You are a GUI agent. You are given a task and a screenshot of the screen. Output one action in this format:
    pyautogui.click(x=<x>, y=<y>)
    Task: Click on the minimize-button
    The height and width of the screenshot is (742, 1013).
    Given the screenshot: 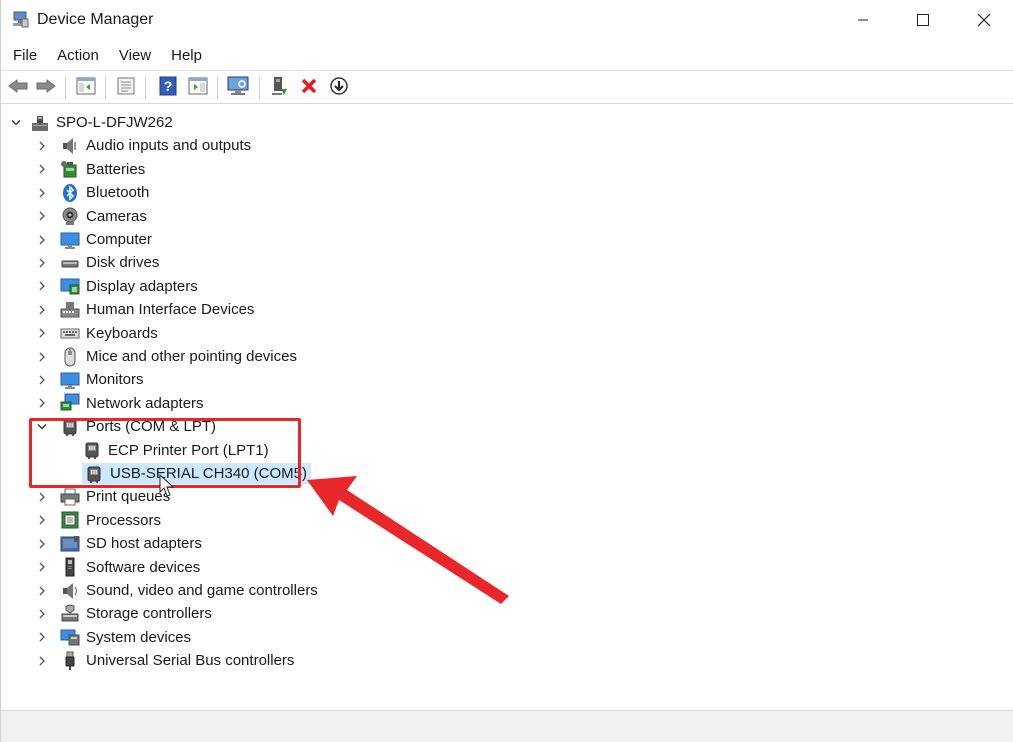 What is the action you would take?
    pyautogui.click(x=863, y=20)
    